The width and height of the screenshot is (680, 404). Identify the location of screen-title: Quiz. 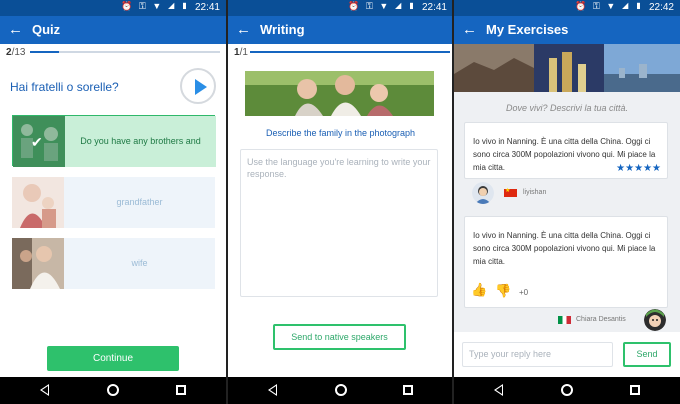
(46, 29).